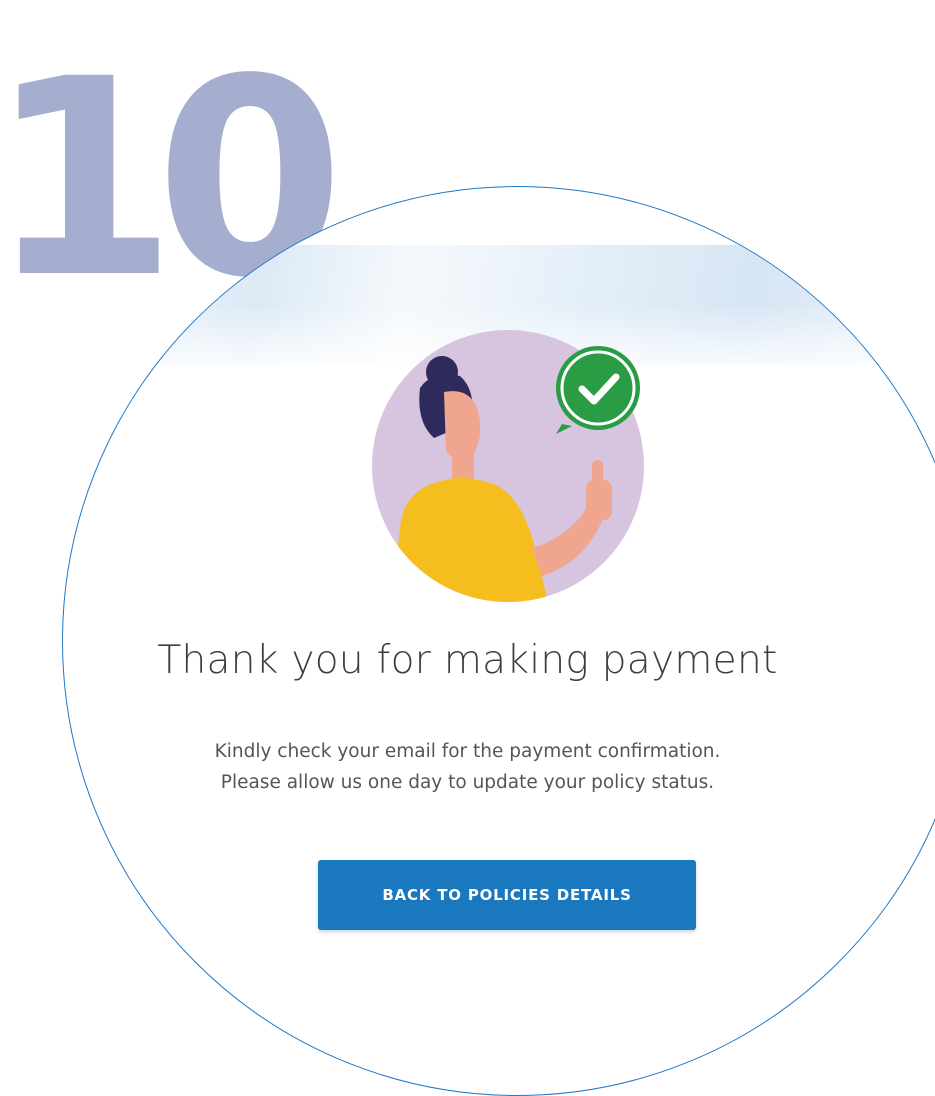  What do you see at coordinates (467, 660) in the screenshot?
I see `confirmation-title: Thank you for making payment` at bounding box center [467, 660].